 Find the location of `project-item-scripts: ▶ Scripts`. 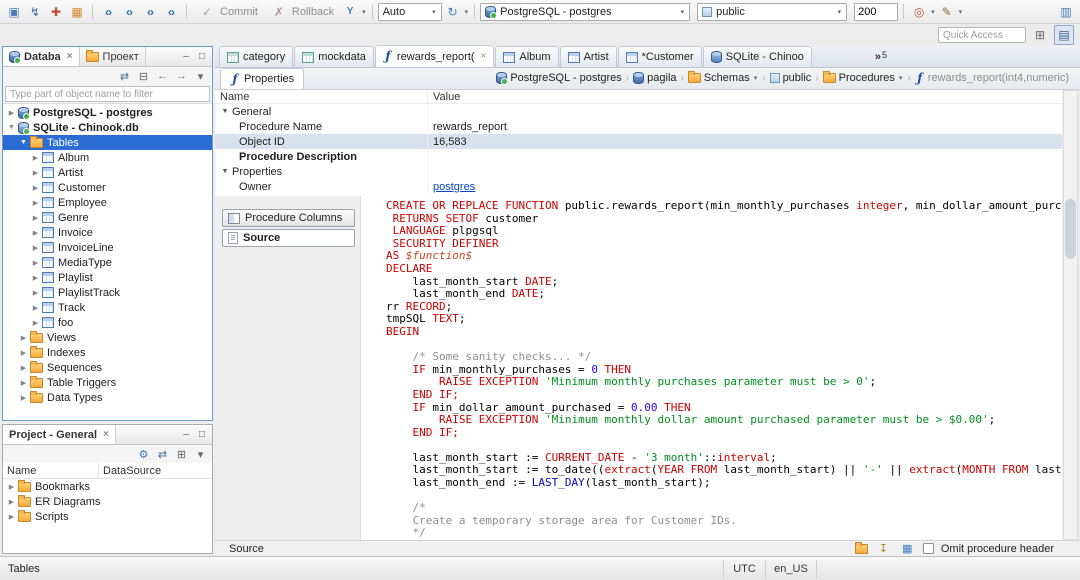

project-item-scripts: ▶ Scripts is located at coordinates (107, 516).